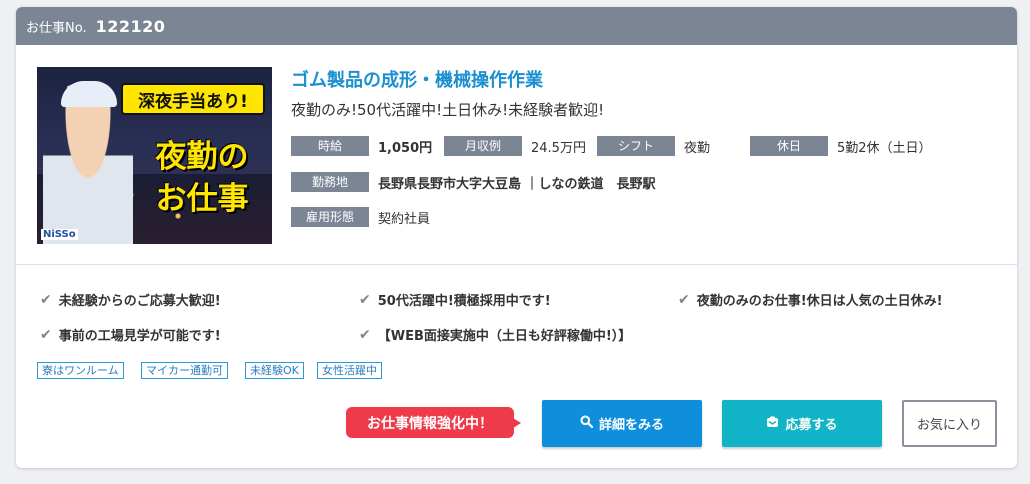 The height and width of the screenshot is (484, 1030). I want to click on pay-row: 時給 1,050円 月収例 24.5万円 シフト 夜勤 休日 5勤2休（土日）, so click(611, 146).